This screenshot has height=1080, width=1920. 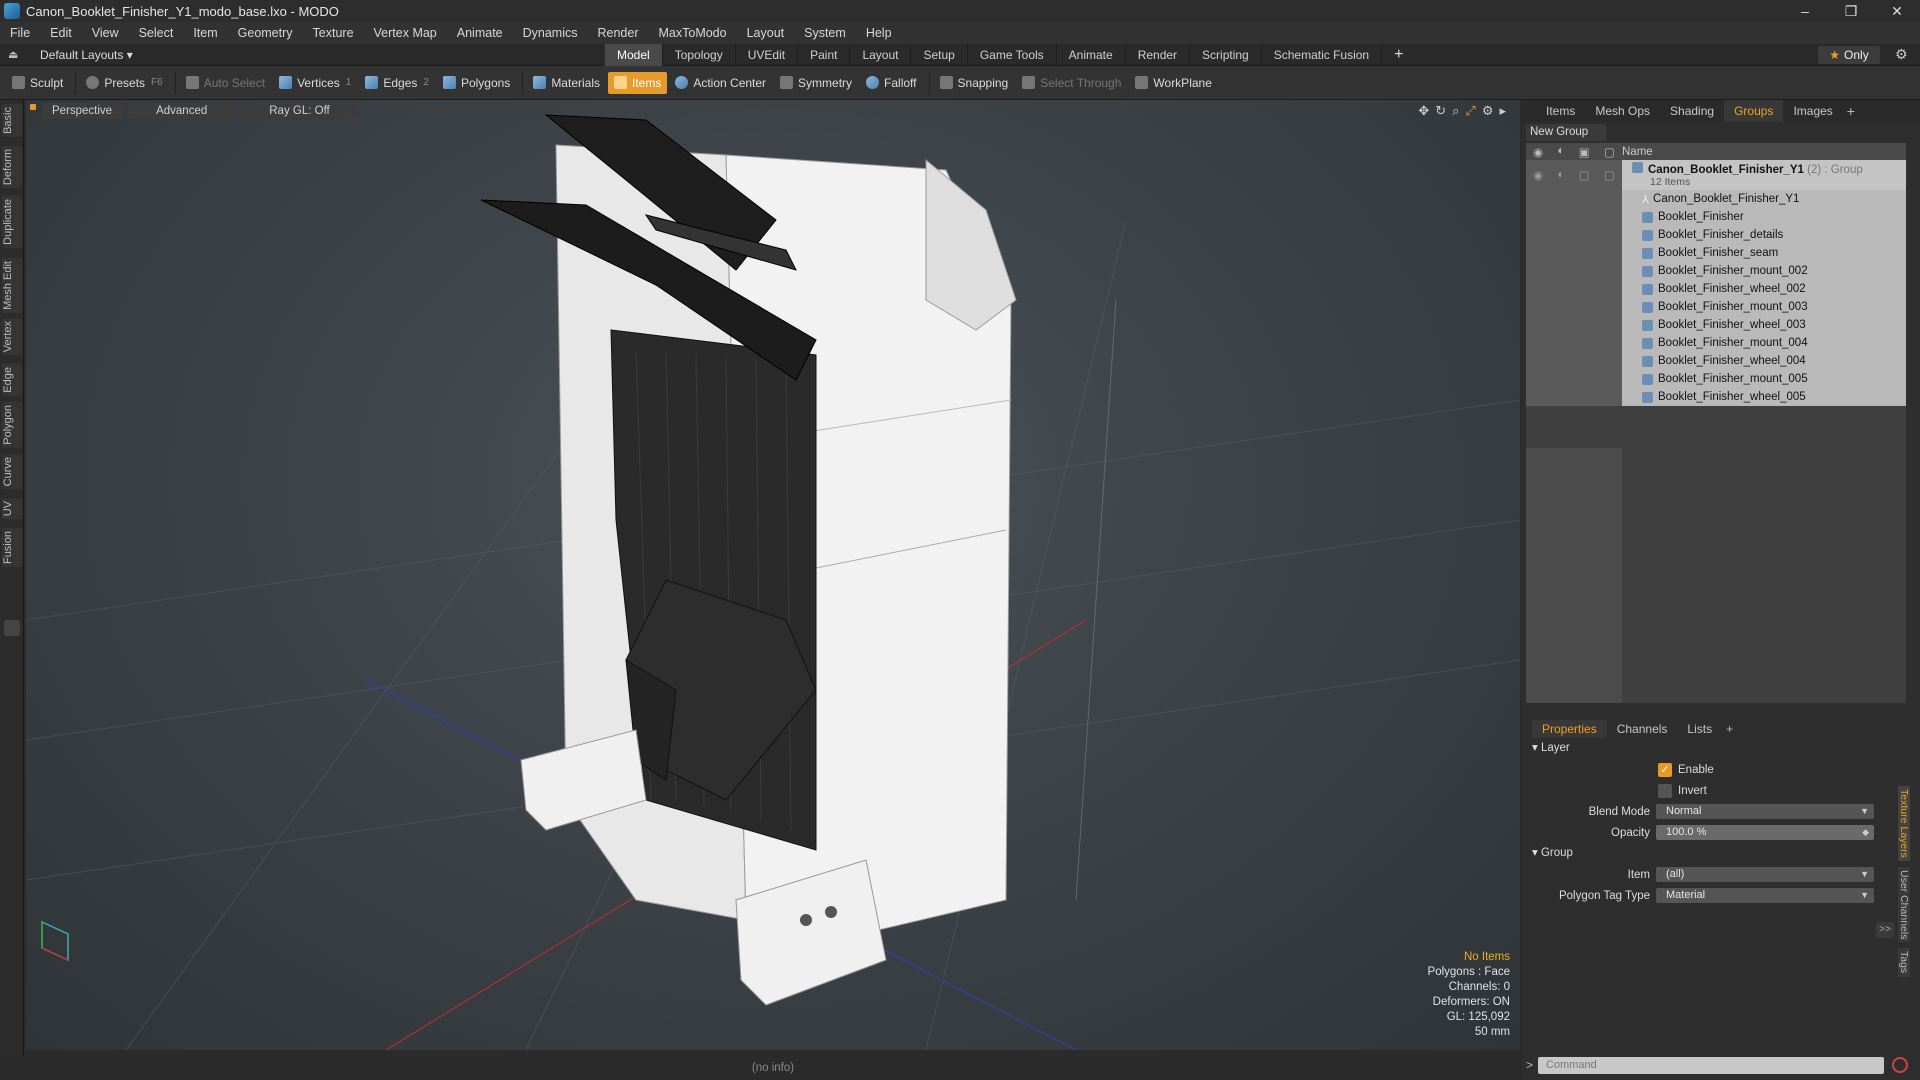 What do you see at coordinates (1711, 1065) in the screenshot?
I see `command-input: Command` at bounding box center [1711, 1065].